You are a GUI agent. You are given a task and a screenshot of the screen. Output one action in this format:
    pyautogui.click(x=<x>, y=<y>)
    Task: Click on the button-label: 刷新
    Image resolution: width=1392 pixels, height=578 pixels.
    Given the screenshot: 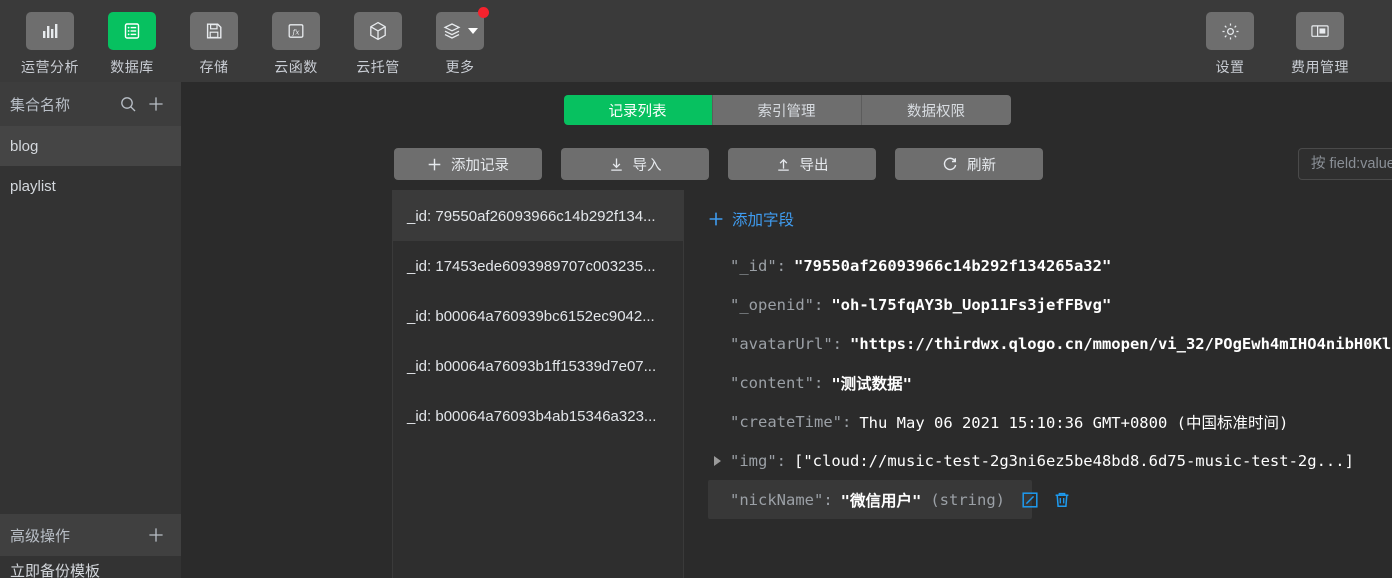 What is the action you would take?
    pyautogui.click(x=981, y=165)
    